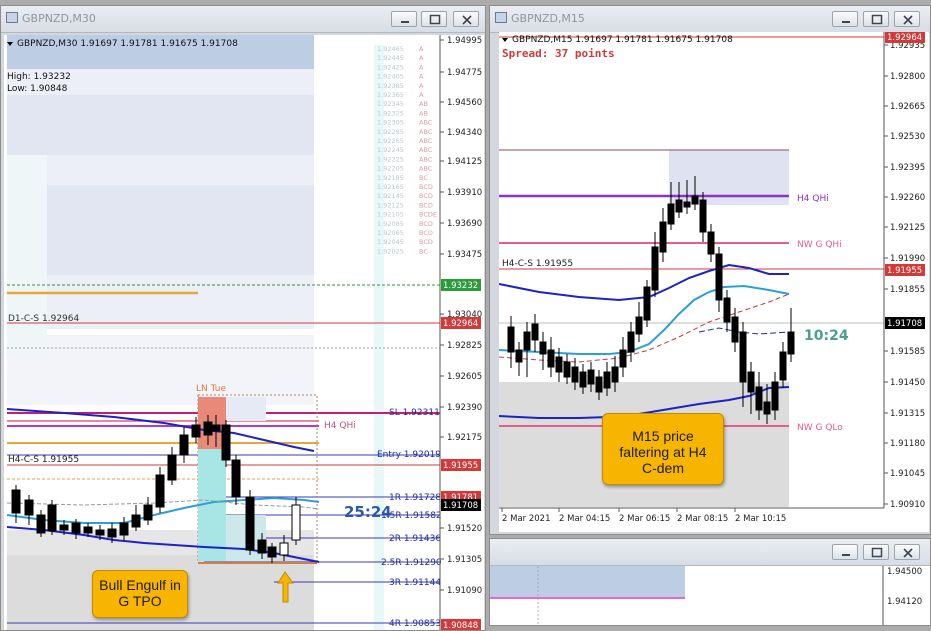  What do you see at coordinates (390, 242) in the screenshot?
I see `tpo-level-price: 1.92045` at bounding box center [390, 242].